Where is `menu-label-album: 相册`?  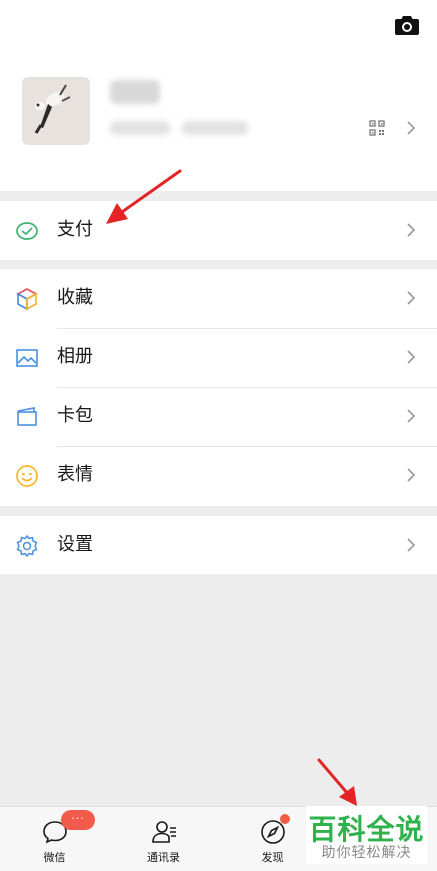
menu-label-album: 相册 is located at coordinates (75, 356).